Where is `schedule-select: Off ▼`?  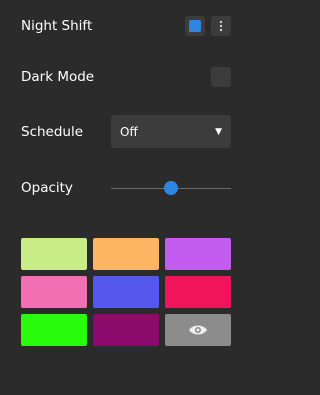
schedule-select: Off ▼ is located at coordinates (171, 131).